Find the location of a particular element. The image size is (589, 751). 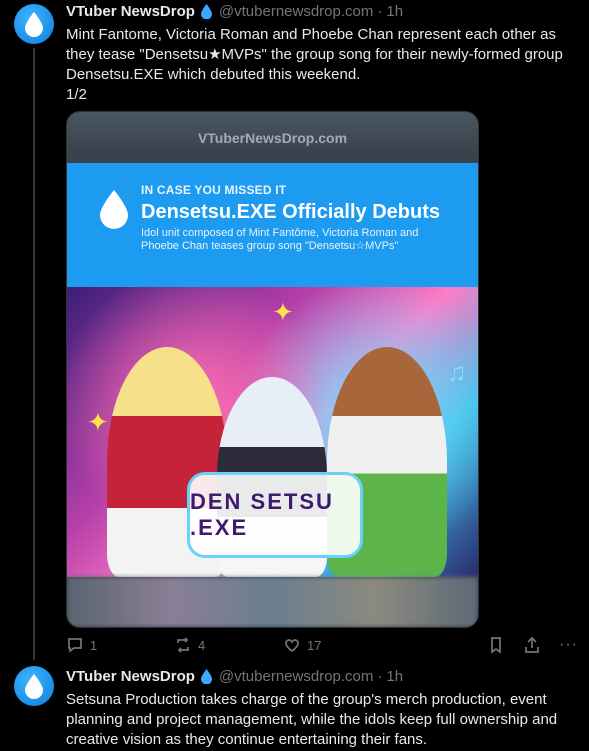

reply-button: 1 is located at coordinates (81, 645).